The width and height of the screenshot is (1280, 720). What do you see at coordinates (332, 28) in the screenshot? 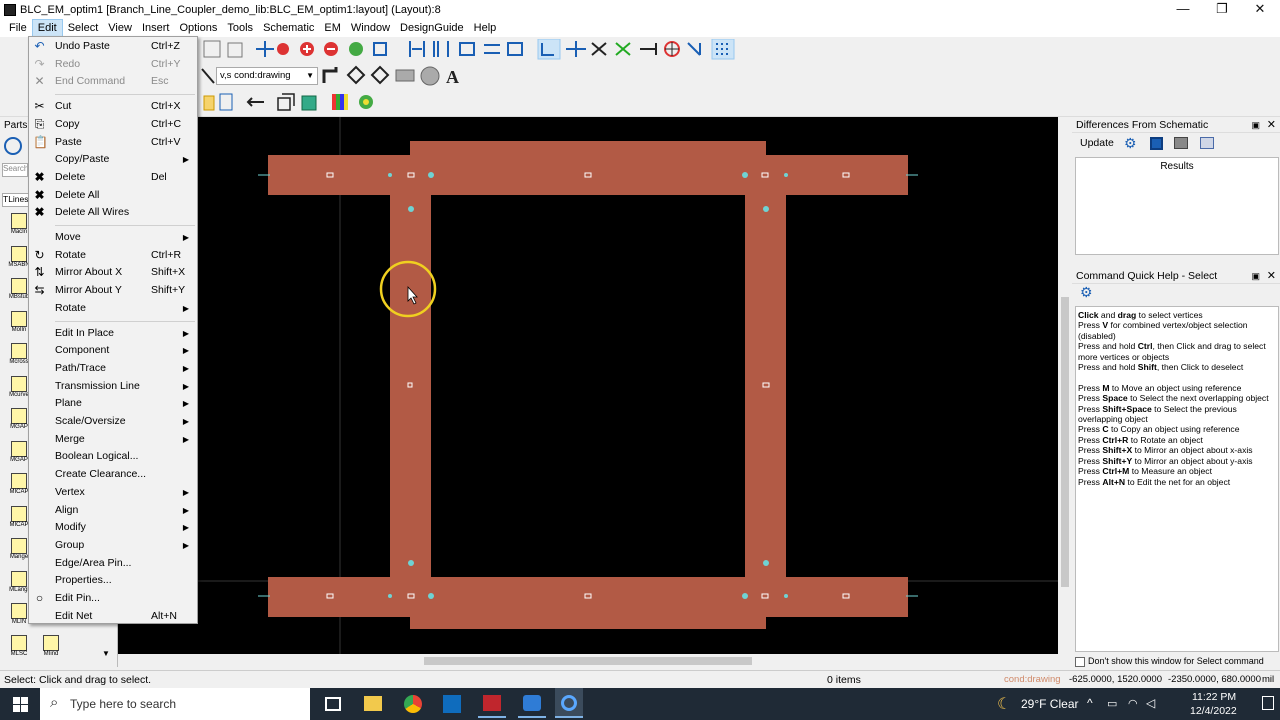
I see `menu-em: EM` at bounding box center [332, 28].